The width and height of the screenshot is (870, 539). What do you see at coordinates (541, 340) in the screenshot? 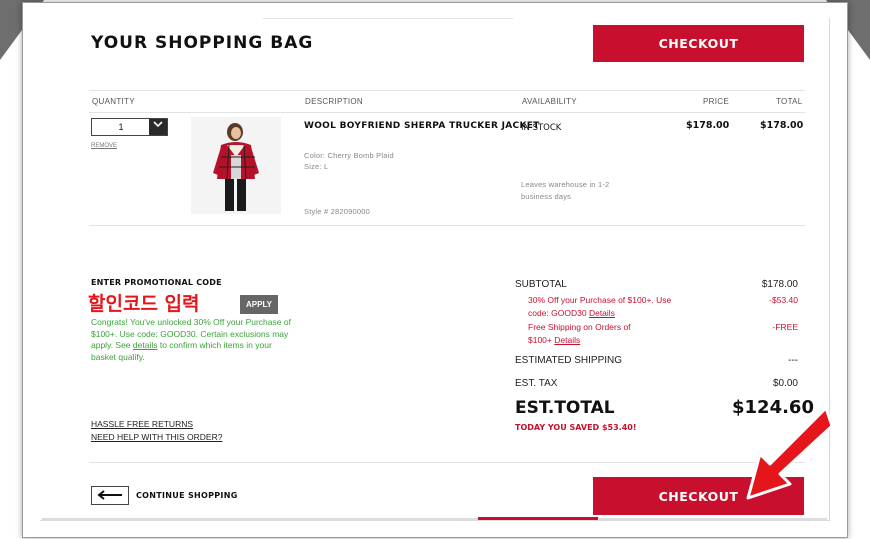
I see `shipping-promo-text-2: $100+` at bounding box center [541, 340].